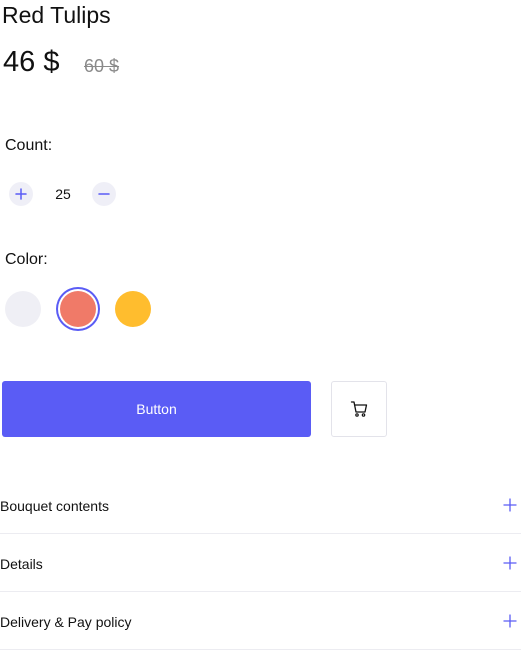  Describe the element at coordinates (63, 194) in the screenshot. I see `count-value: 25` at that location.